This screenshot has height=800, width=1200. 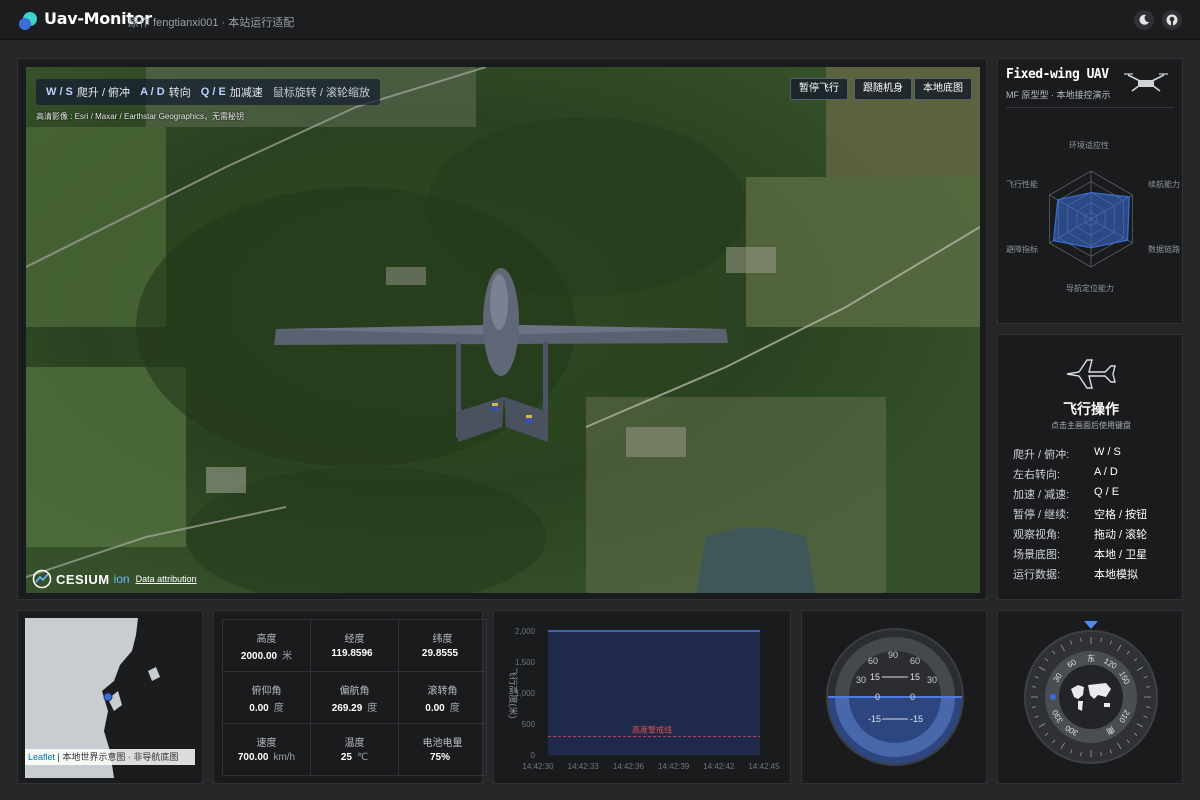 What do you see at coordinates (895, 697) in the screenshot?
I see `attitude-indicator: 30 60 90 60 30 15 15 0 0 -15 -15` at bounding box center [895, 697].